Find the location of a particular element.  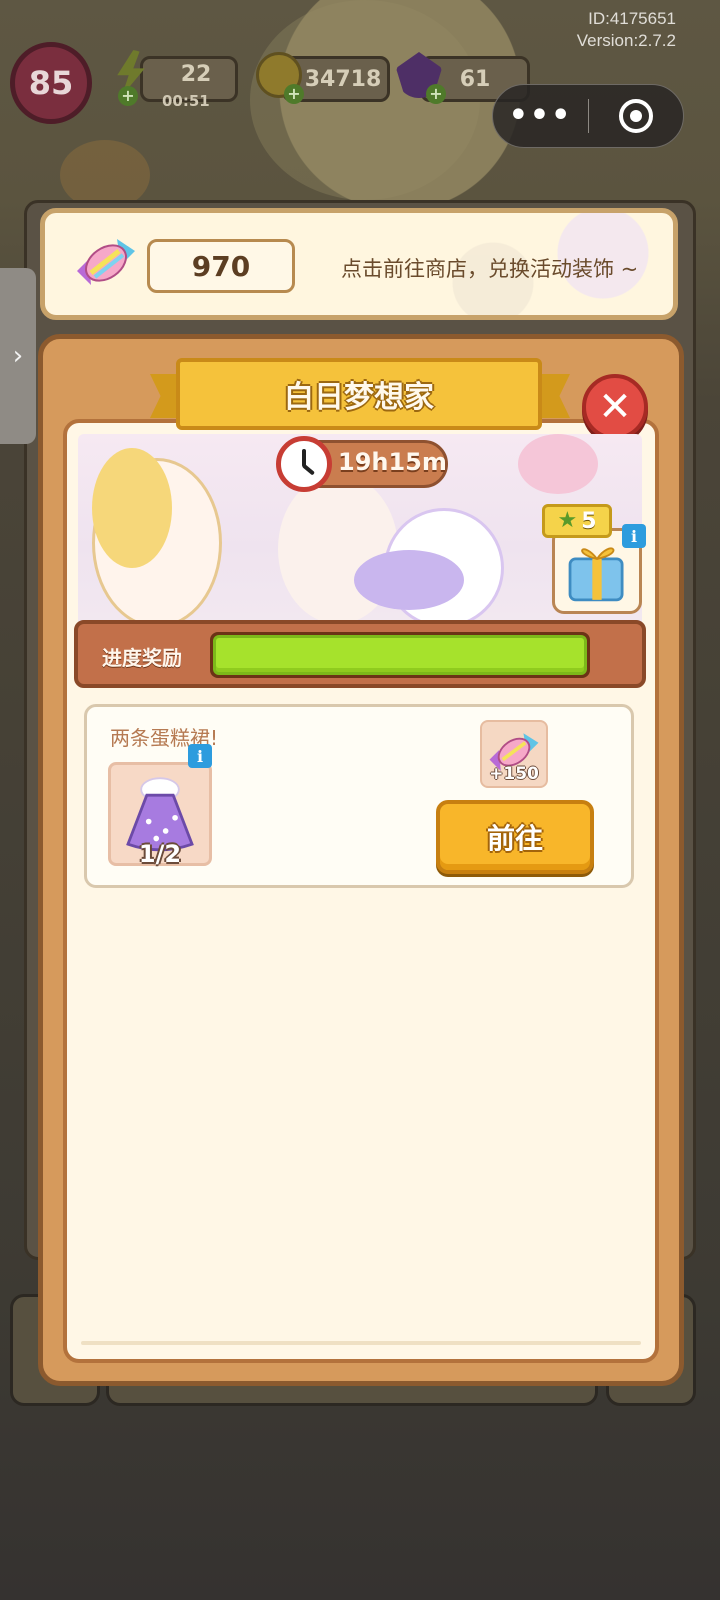

target-icon is located at coordinates (635, 116).